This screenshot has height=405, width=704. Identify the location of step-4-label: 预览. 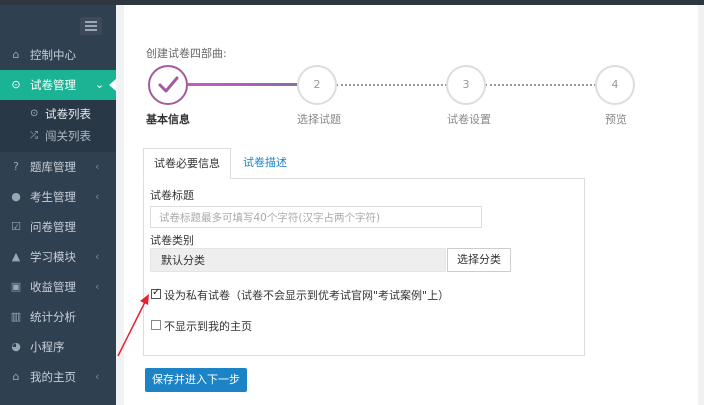
(616, 119).